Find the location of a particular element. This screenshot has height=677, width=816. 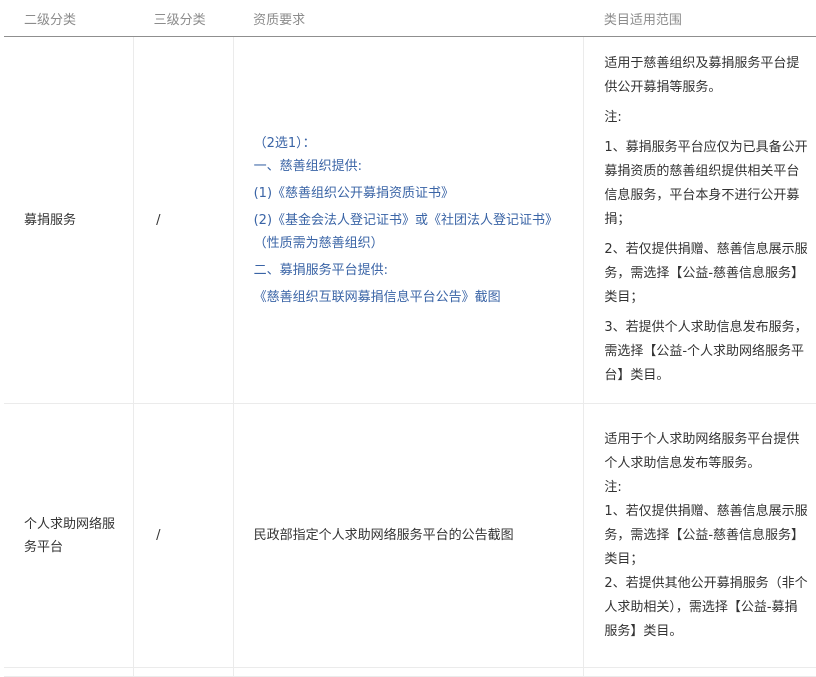

qualification-line: （2选1）： is located at coordinates (284, 143).